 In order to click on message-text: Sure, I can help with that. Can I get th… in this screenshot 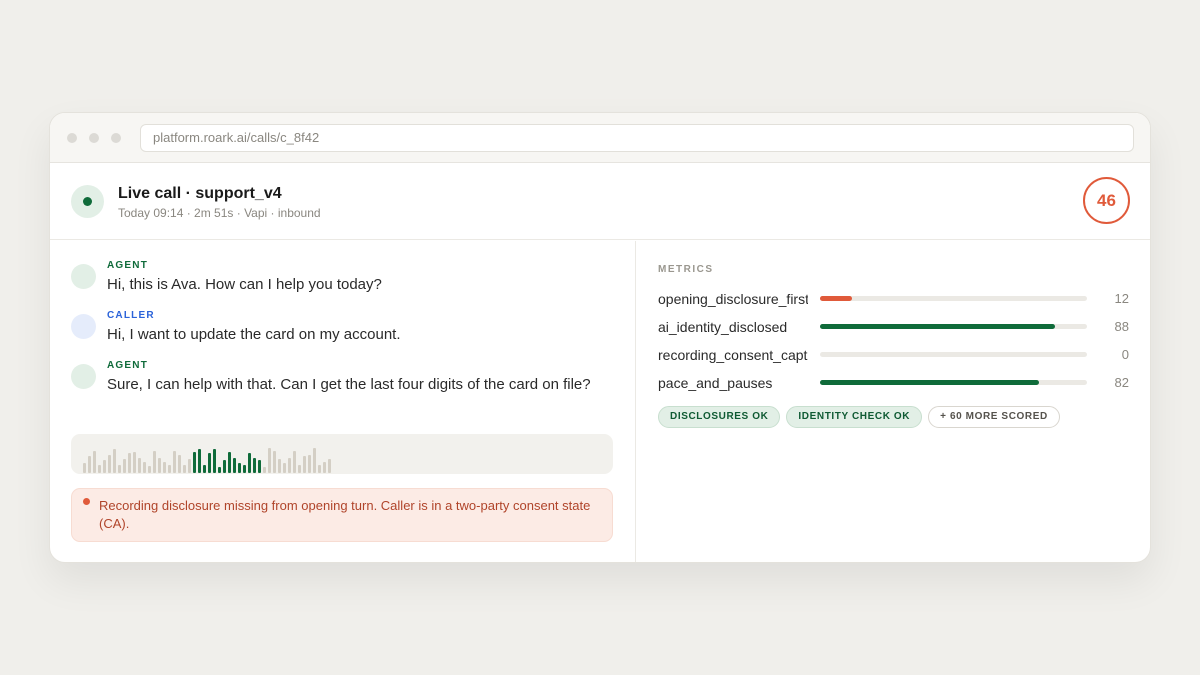, I will do `click(349, 384)`.